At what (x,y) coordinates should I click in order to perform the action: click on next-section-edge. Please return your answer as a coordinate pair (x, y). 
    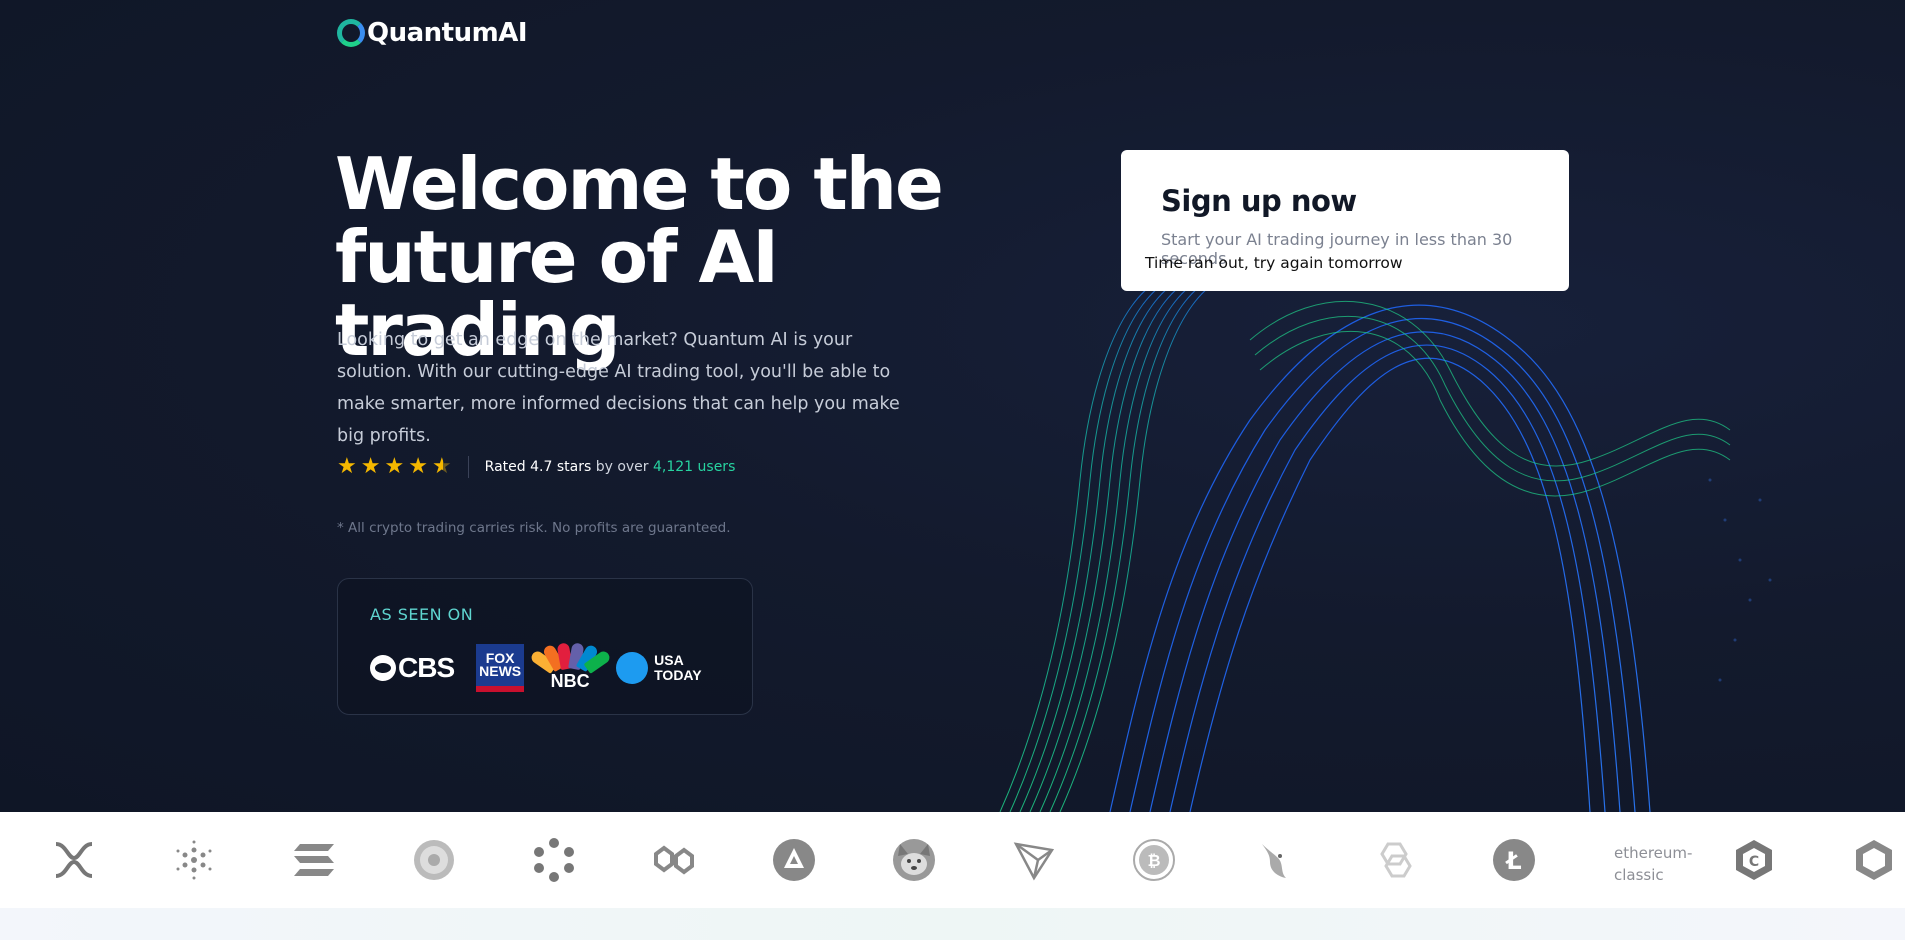
    Looking at the image, I should click on (952, 924).